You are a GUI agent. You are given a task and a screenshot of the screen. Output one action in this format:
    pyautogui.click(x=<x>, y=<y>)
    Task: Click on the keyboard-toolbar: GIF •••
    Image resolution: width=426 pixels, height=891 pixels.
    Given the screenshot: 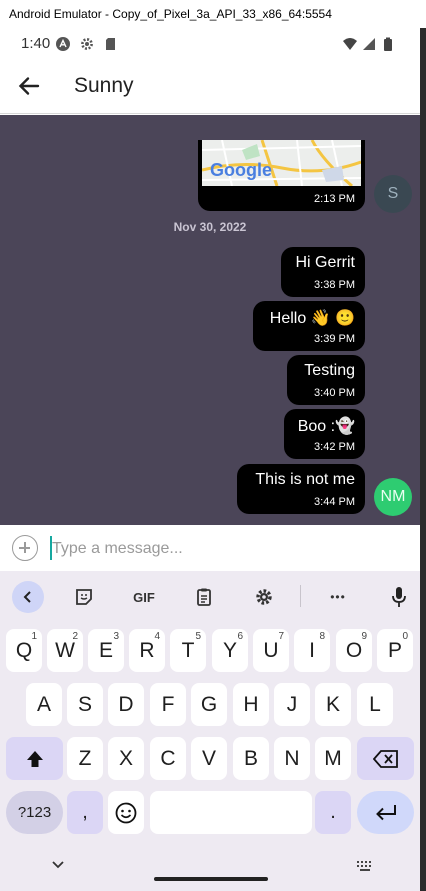 What is the action you would take?
    pyautogui.click(x=210, y=596)
    